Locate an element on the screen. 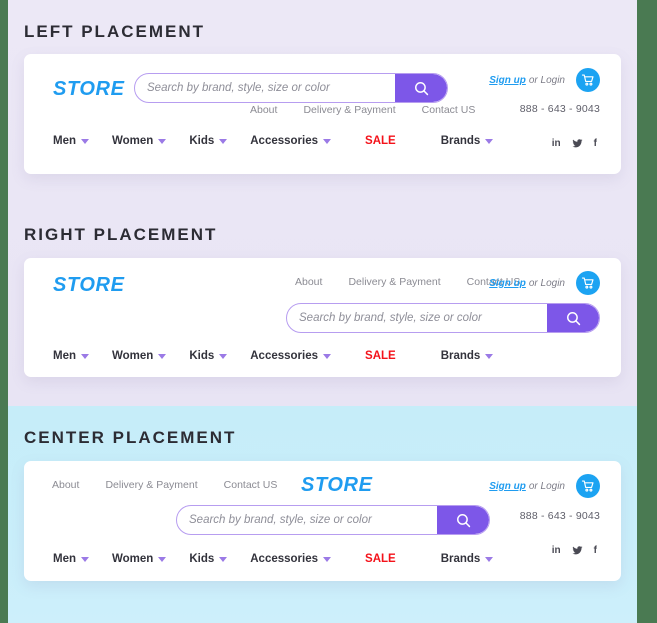 The width and height of the screenshot is (657, 623). section-title-center-placement: CENTER PLACEMENT is located at coordinates (130, 437).